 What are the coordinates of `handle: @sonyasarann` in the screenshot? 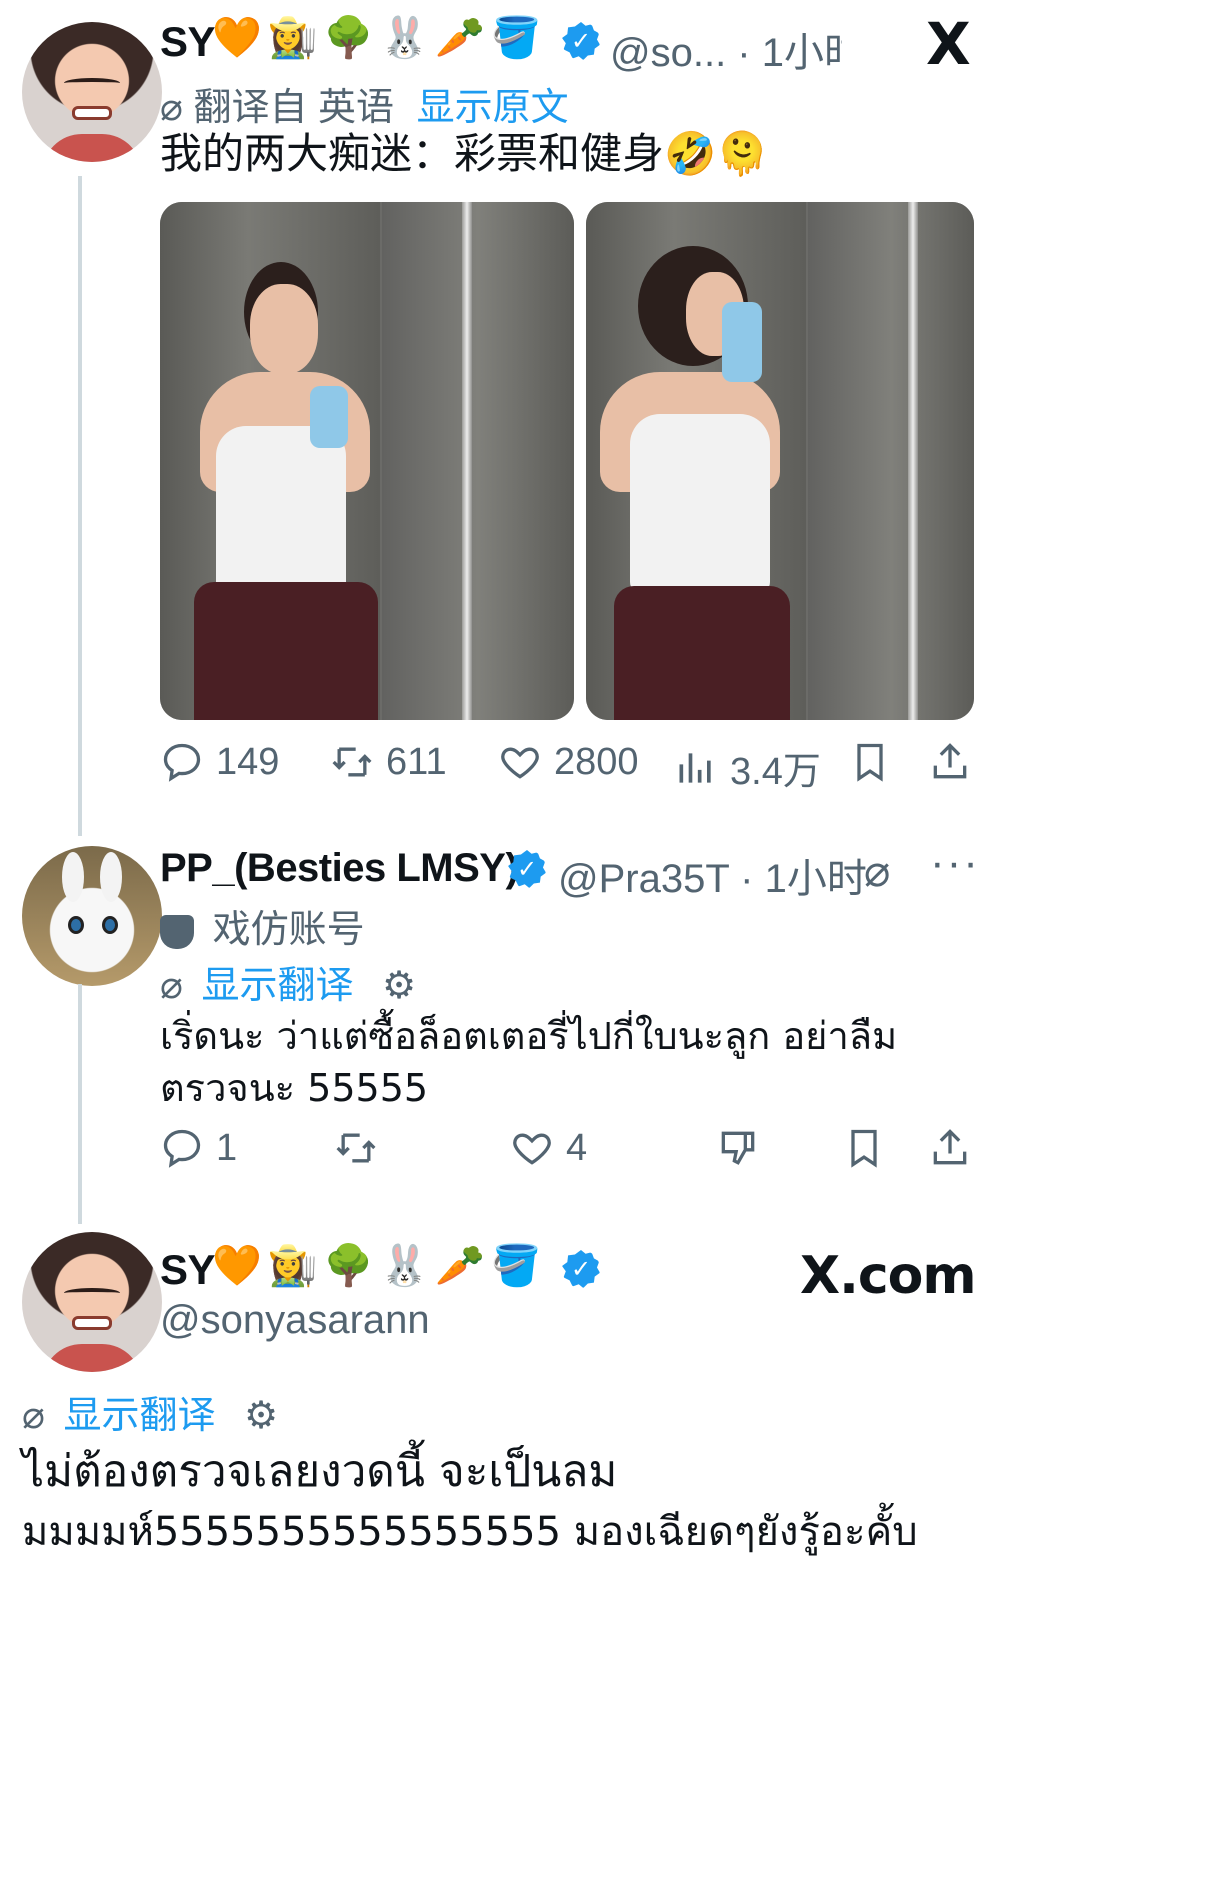 It's located at (295, 1320).